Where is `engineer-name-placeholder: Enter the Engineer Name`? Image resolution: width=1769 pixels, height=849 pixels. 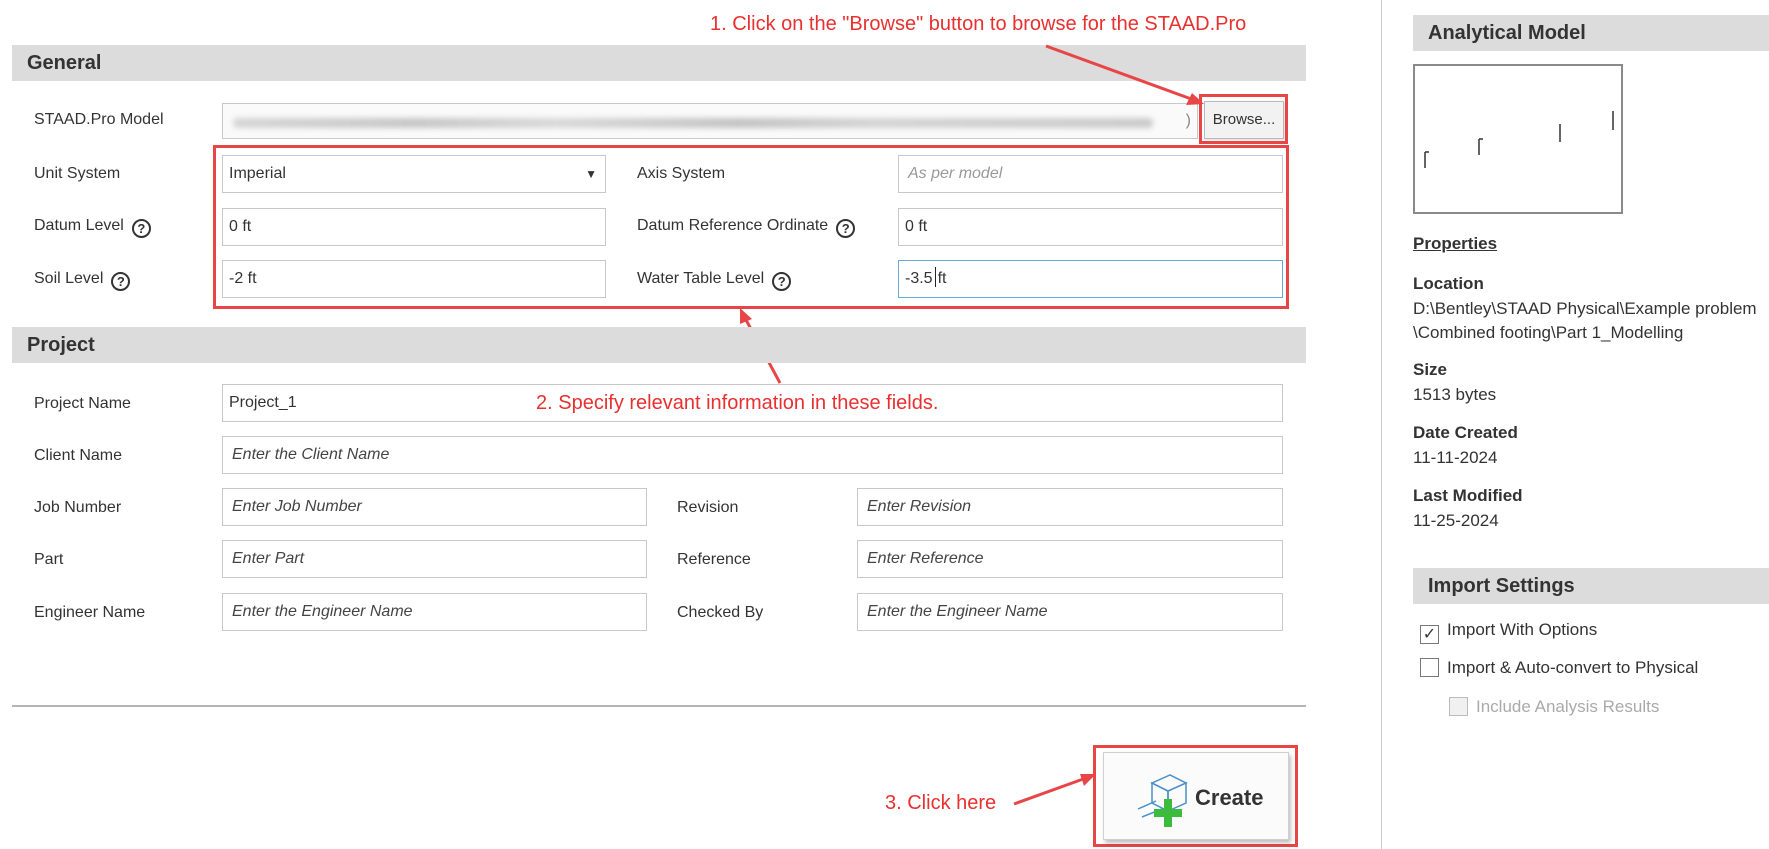
engineer-name-placeholder: Enter the Engineer Name is located at coordinates (322, 611).